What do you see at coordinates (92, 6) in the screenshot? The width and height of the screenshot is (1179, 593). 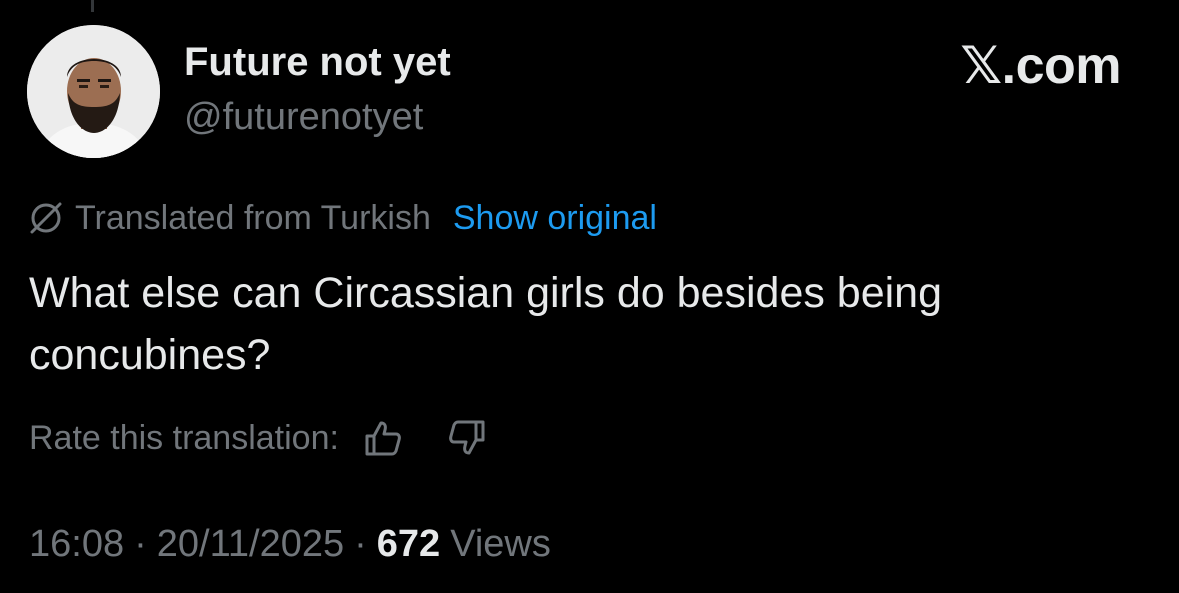 I see `thread-connector-line` at bounding box center [92, 6].